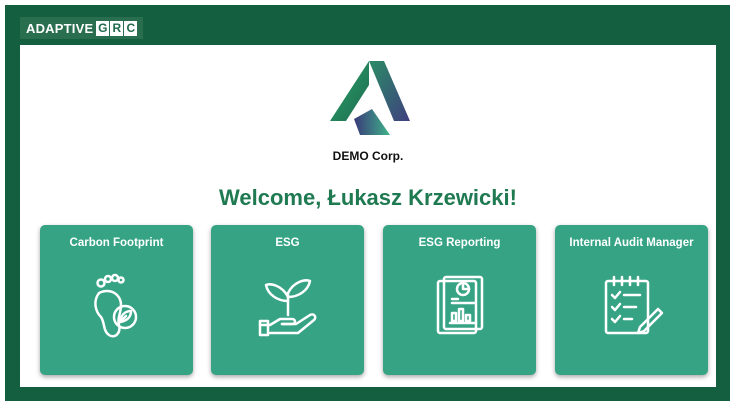 Image resolution: width=735 pixels, height=406 pixels. I want to click on audit-checklist-icon, so click(634, 305).